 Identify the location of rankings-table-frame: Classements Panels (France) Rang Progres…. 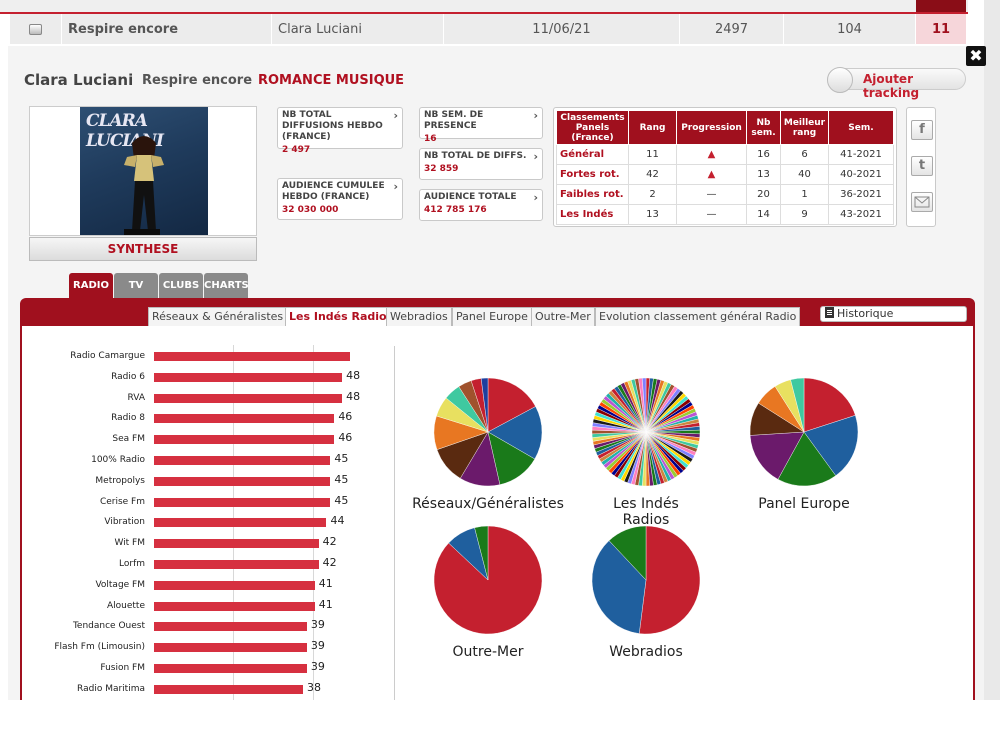
(725, 167).